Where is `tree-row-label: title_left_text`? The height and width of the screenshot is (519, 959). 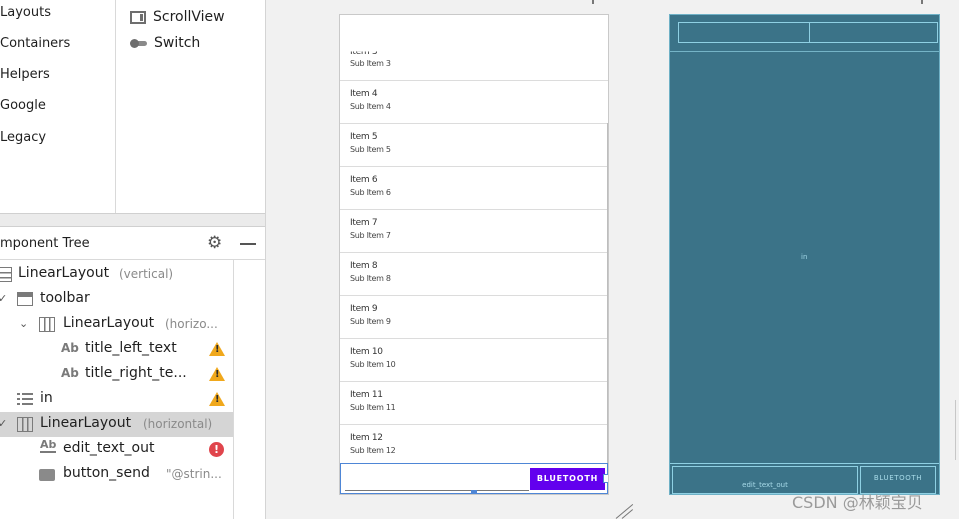 tree-row-label: title_left_text is located at coordinates (131, 348).